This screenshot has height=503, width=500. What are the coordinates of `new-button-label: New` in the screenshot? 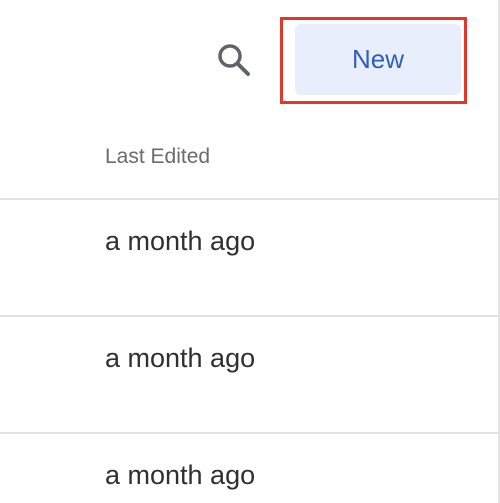 It's located at (377, 59).